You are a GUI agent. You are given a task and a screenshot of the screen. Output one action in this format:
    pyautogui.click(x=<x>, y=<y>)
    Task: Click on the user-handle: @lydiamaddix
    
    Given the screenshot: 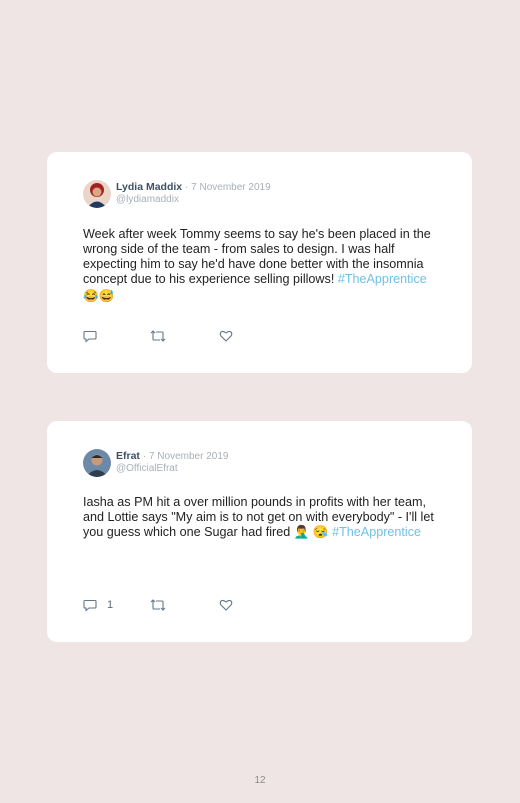 What is the action you would take?
    pyautogui.click(x=193, y=200)
    